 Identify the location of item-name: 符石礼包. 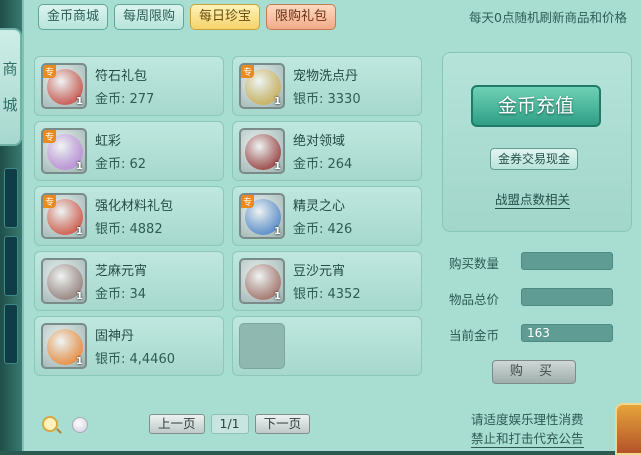
(121, 76).